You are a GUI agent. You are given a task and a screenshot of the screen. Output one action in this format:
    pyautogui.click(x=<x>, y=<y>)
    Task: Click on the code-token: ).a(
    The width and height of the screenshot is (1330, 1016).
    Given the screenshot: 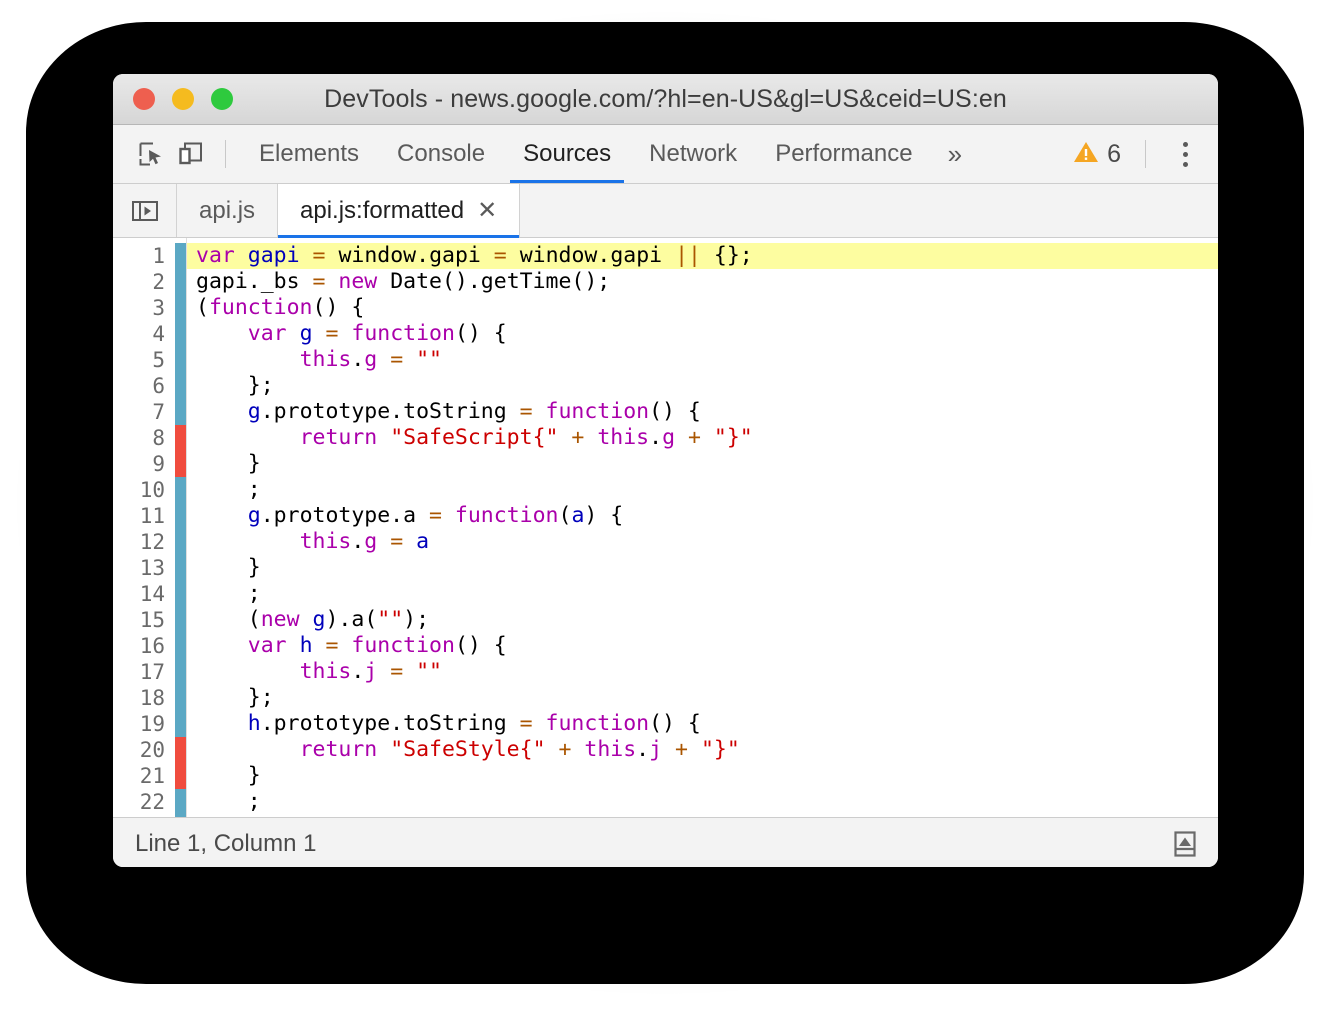 What is the action you would take?
    pyautogui.click(x=351, y=619)
    